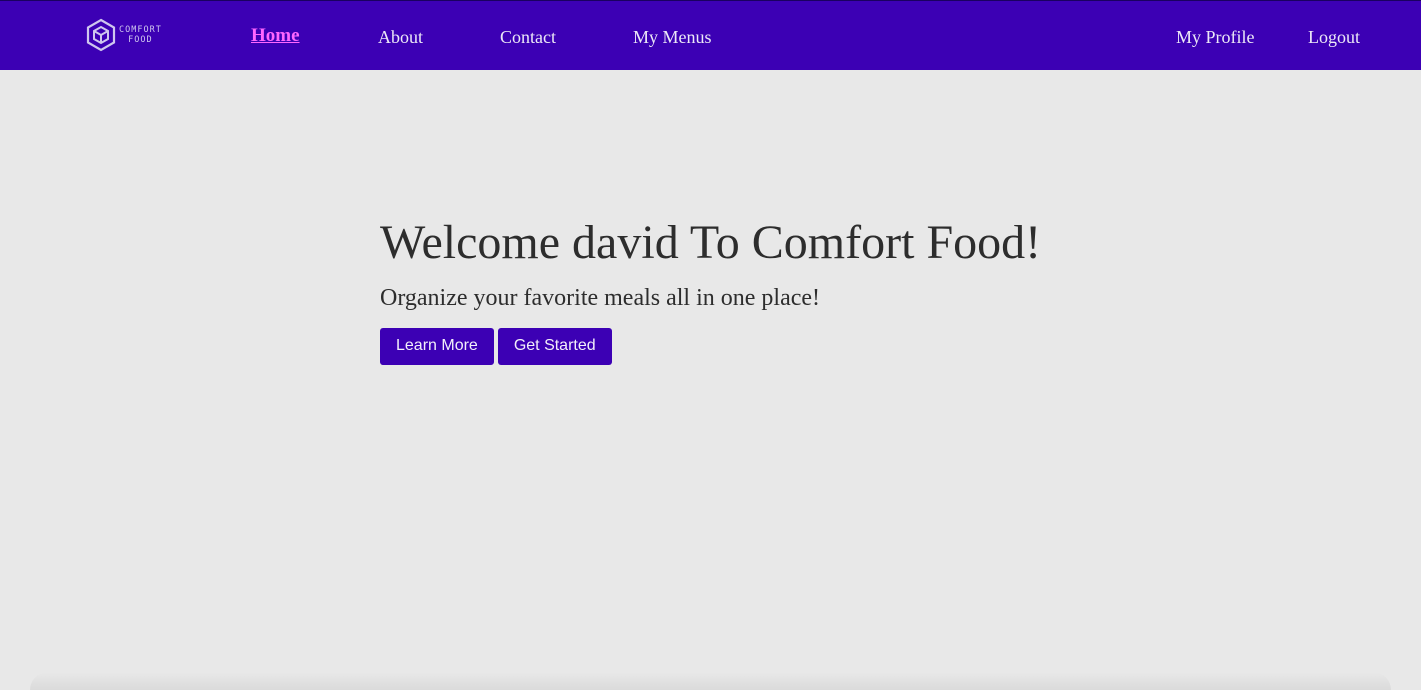 The height and width of the screenshot is (690, 1421). I want to click on brand-wordmark: COMFORT FOOD, so click(140, 35).